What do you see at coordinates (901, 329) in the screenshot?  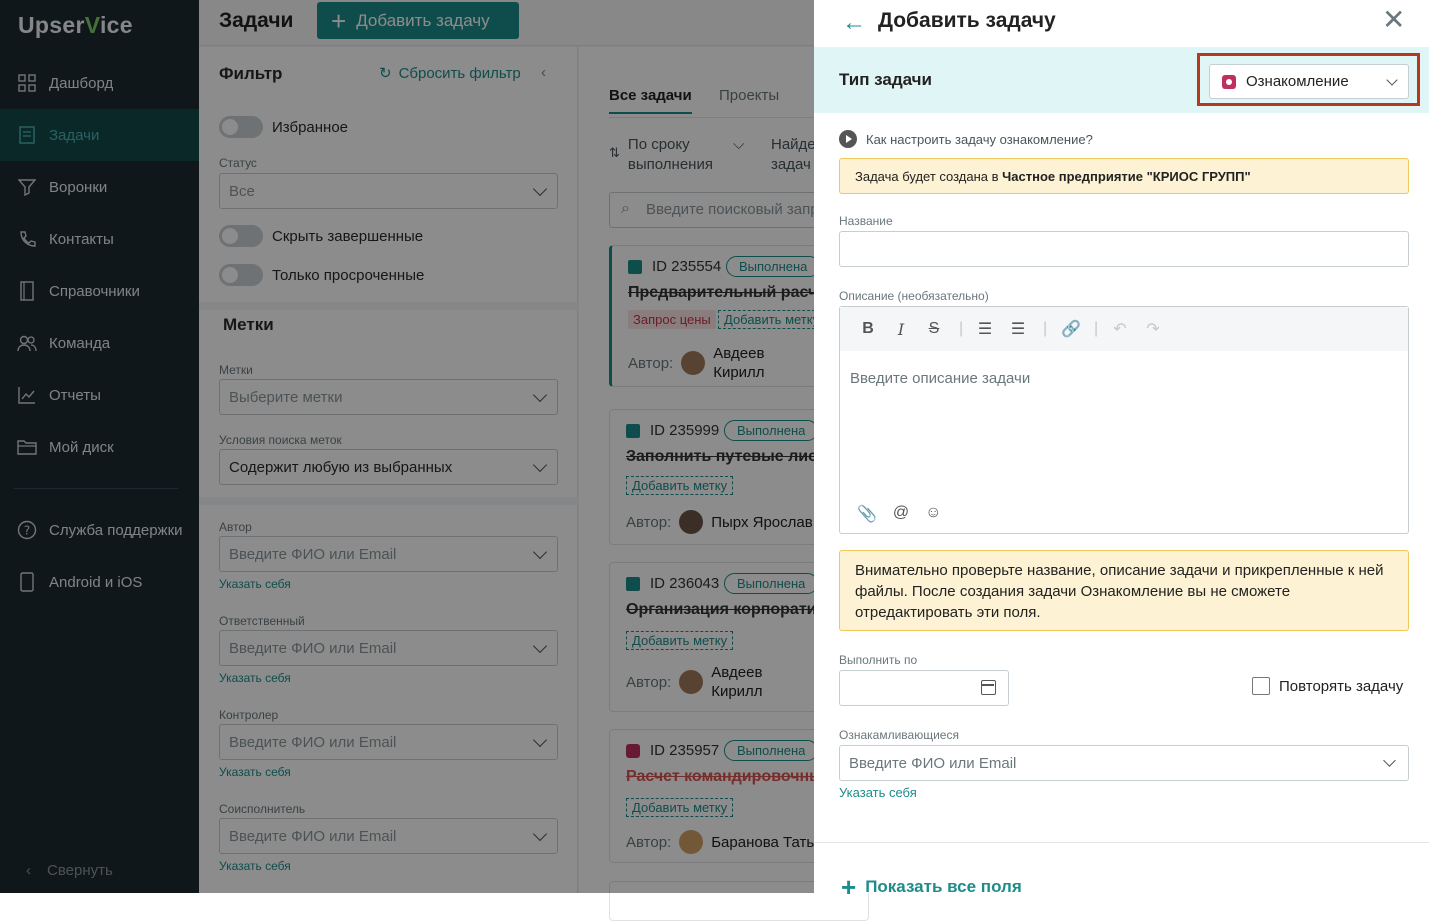 I see `italic-icon: I` at bounding box center [901, 329].